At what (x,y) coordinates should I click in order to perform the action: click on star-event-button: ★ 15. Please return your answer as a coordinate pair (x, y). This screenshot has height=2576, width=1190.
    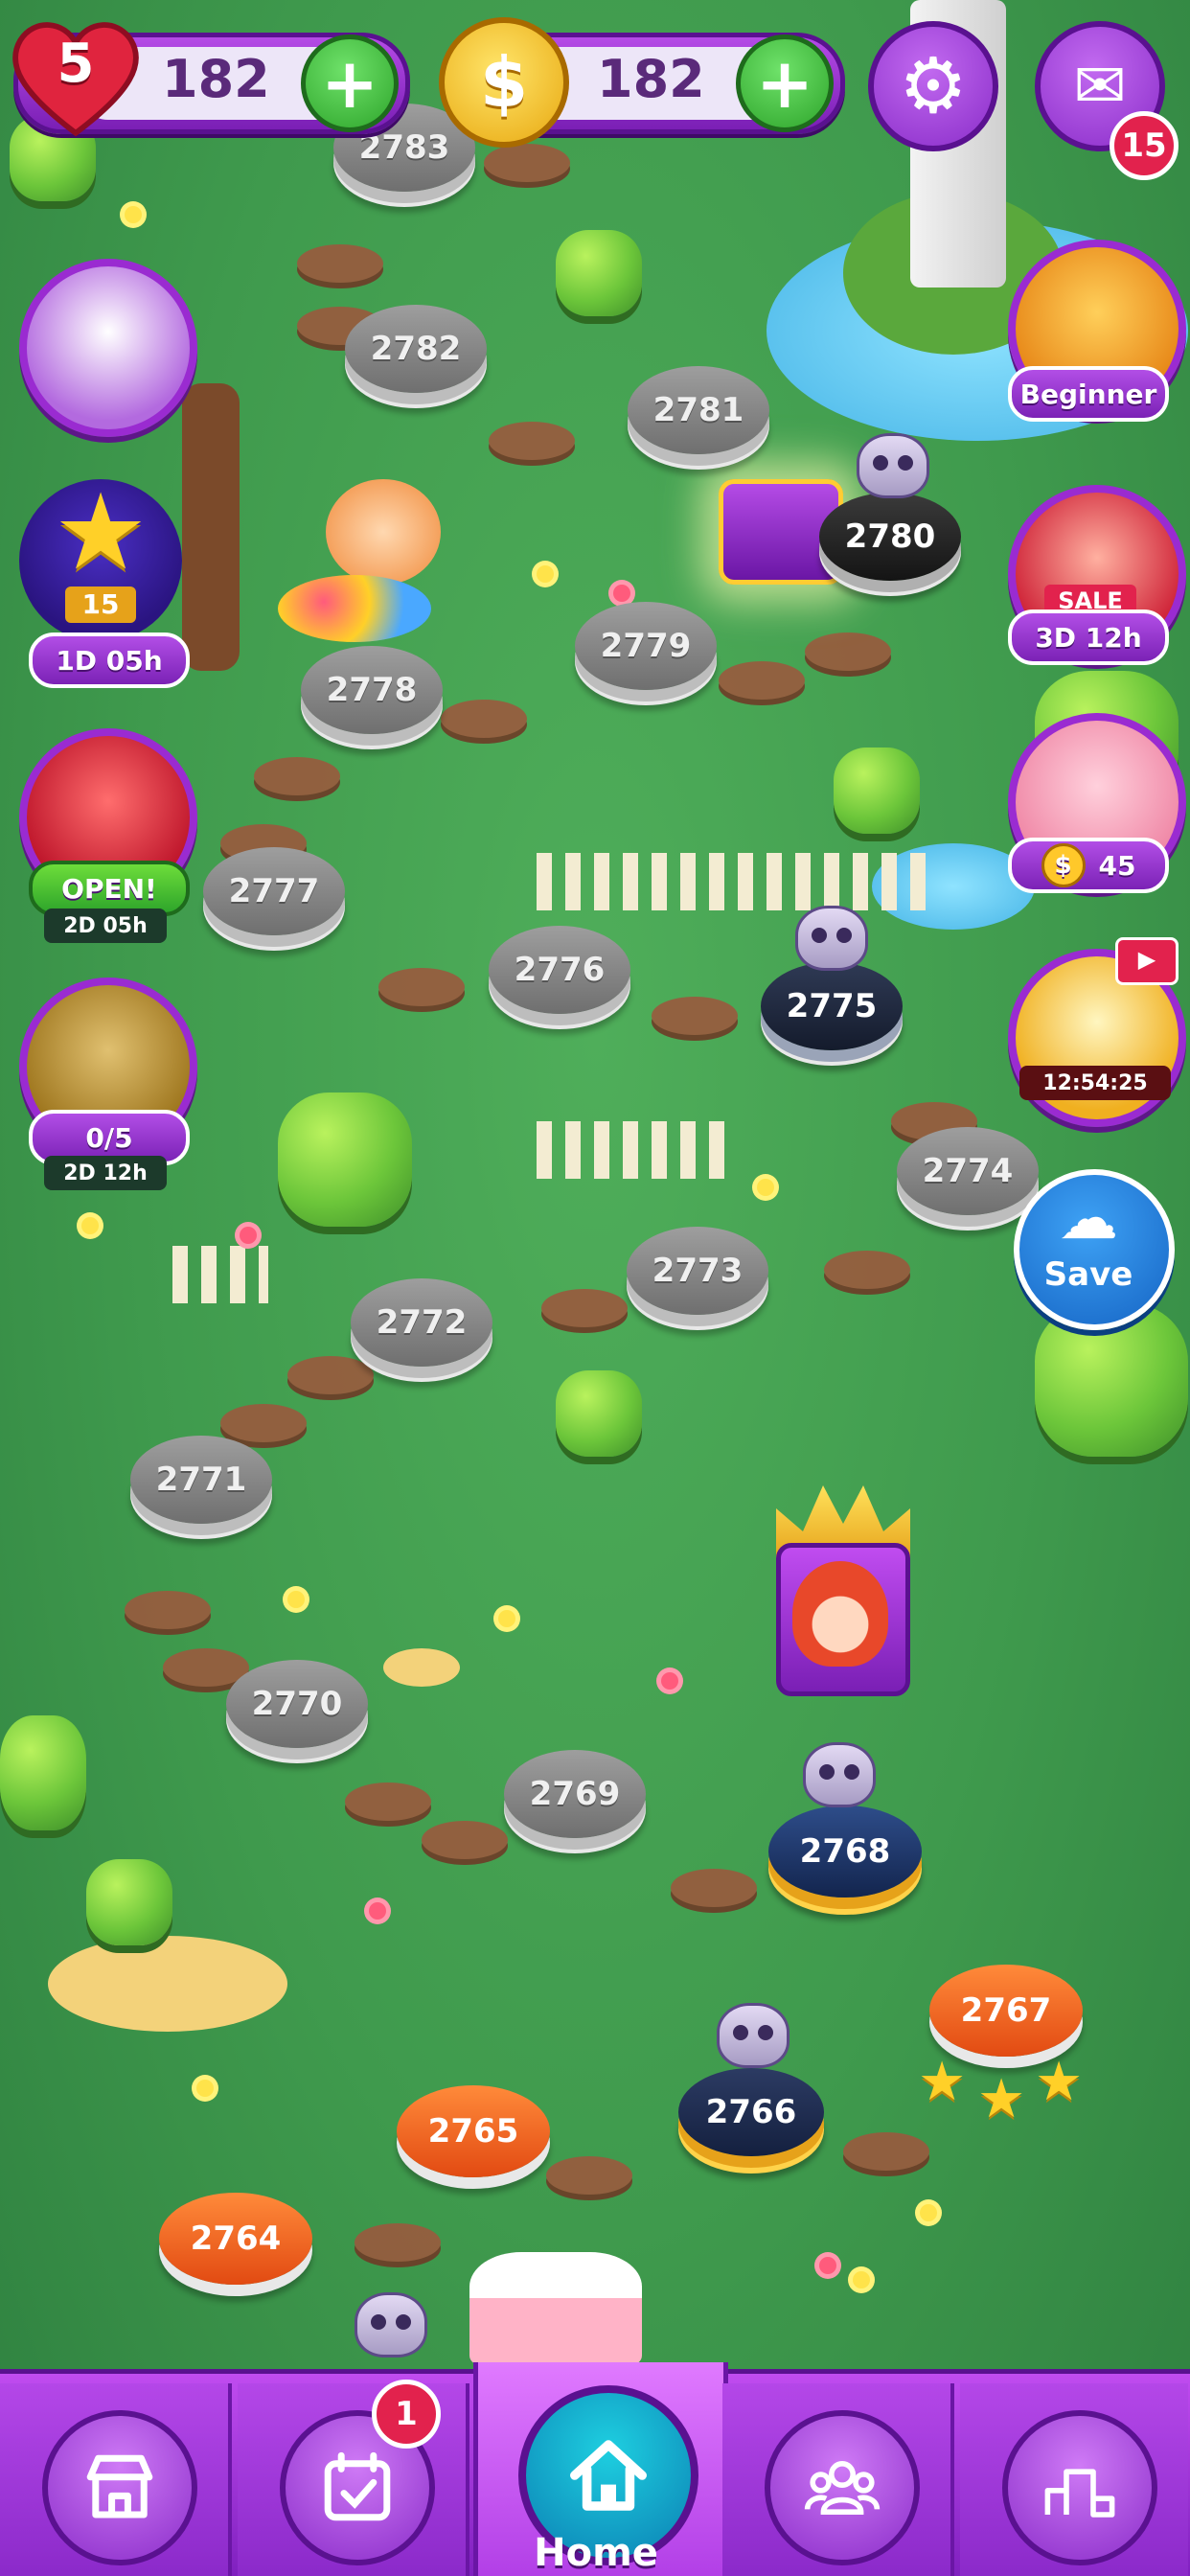
    Looking at the image, I should click on (101, 560).